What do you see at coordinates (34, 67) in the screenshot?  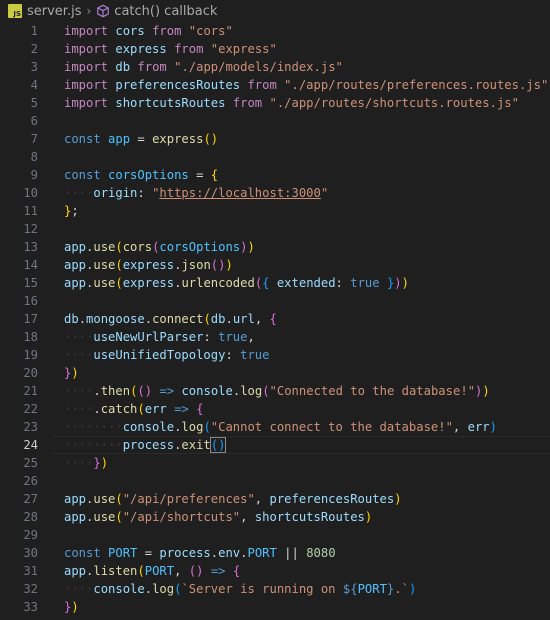 I see `line-number: 3` at bounding box center [34, 67].